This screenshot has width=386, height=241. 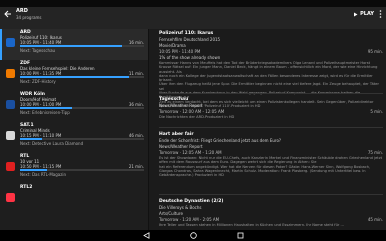 I want to click on program-time-row: Tomorrow · 12:05 AM - 1:20 AM 75 min., so click(x=271, y=152).